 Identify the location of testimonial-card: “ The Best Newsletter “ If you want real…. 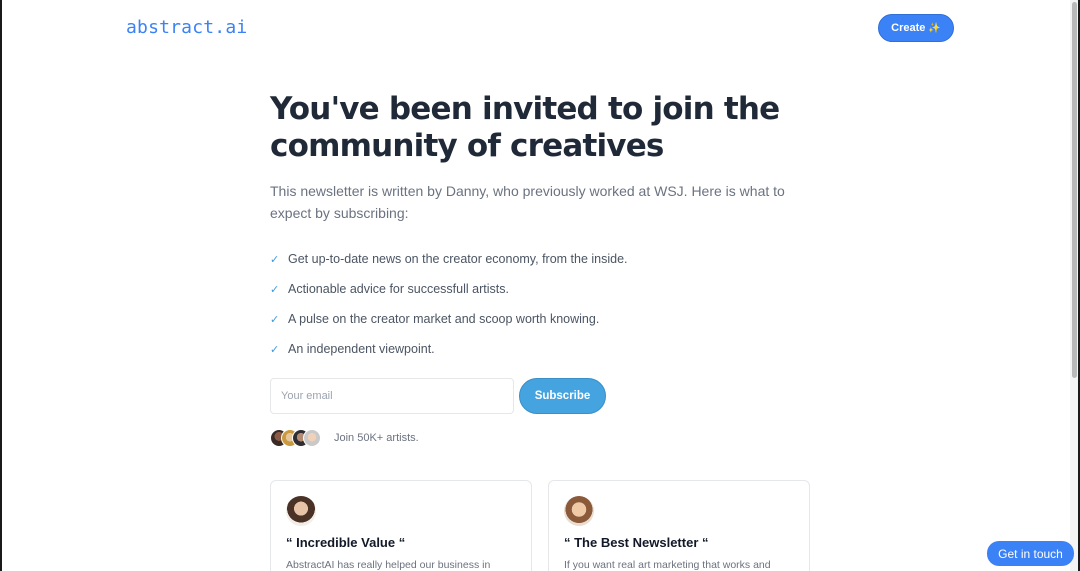
(679, 525).